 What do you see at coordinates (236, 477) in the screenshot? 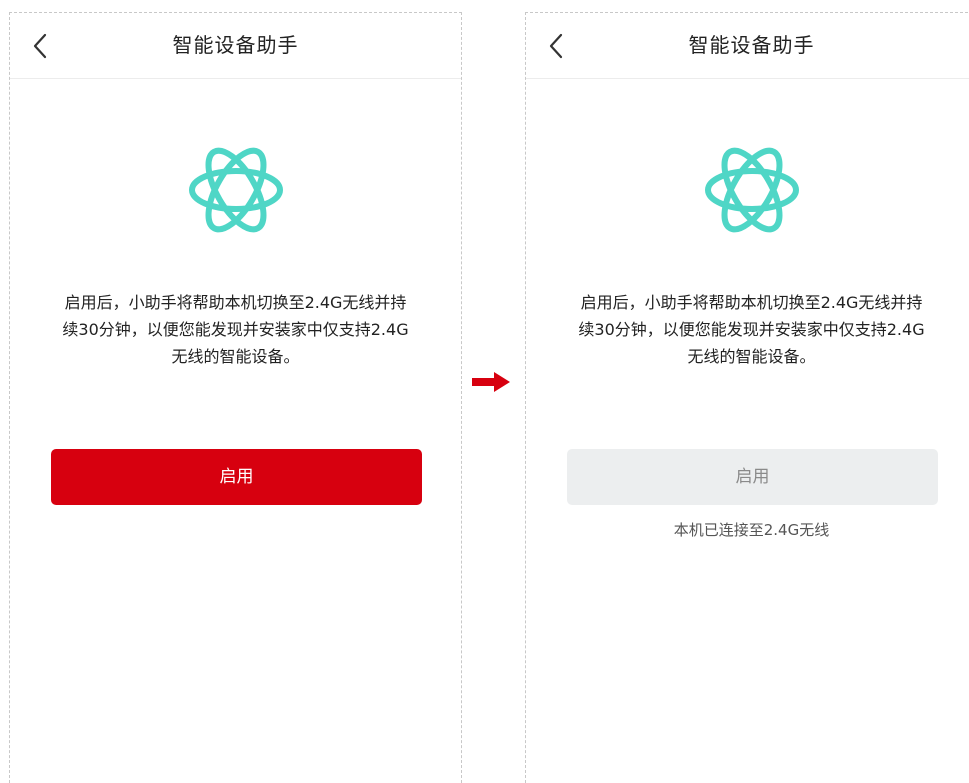
I see `enable-button: 启用` at bounding box center [236, 477].